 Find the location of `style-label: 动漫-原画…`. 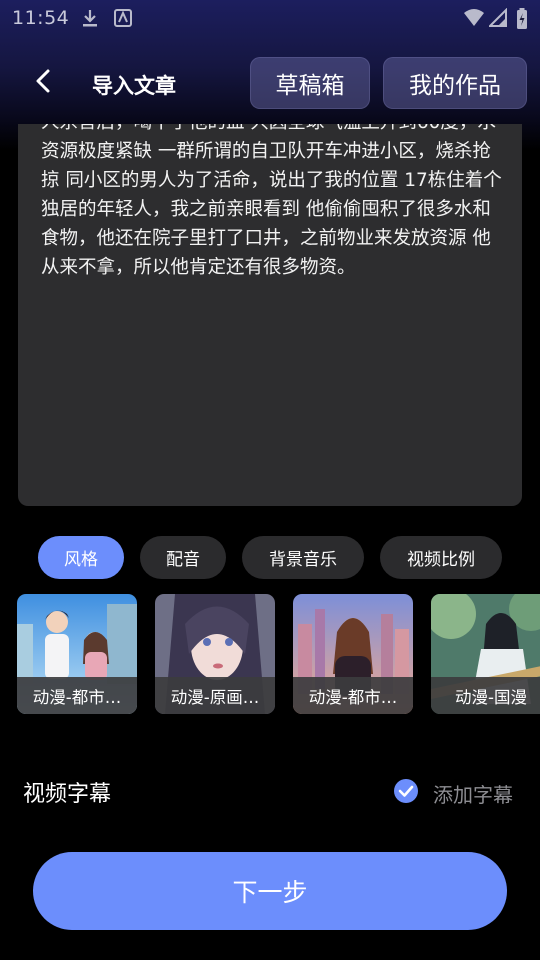

style-label: 动漫-原画… is located at coordinates (215, 695).